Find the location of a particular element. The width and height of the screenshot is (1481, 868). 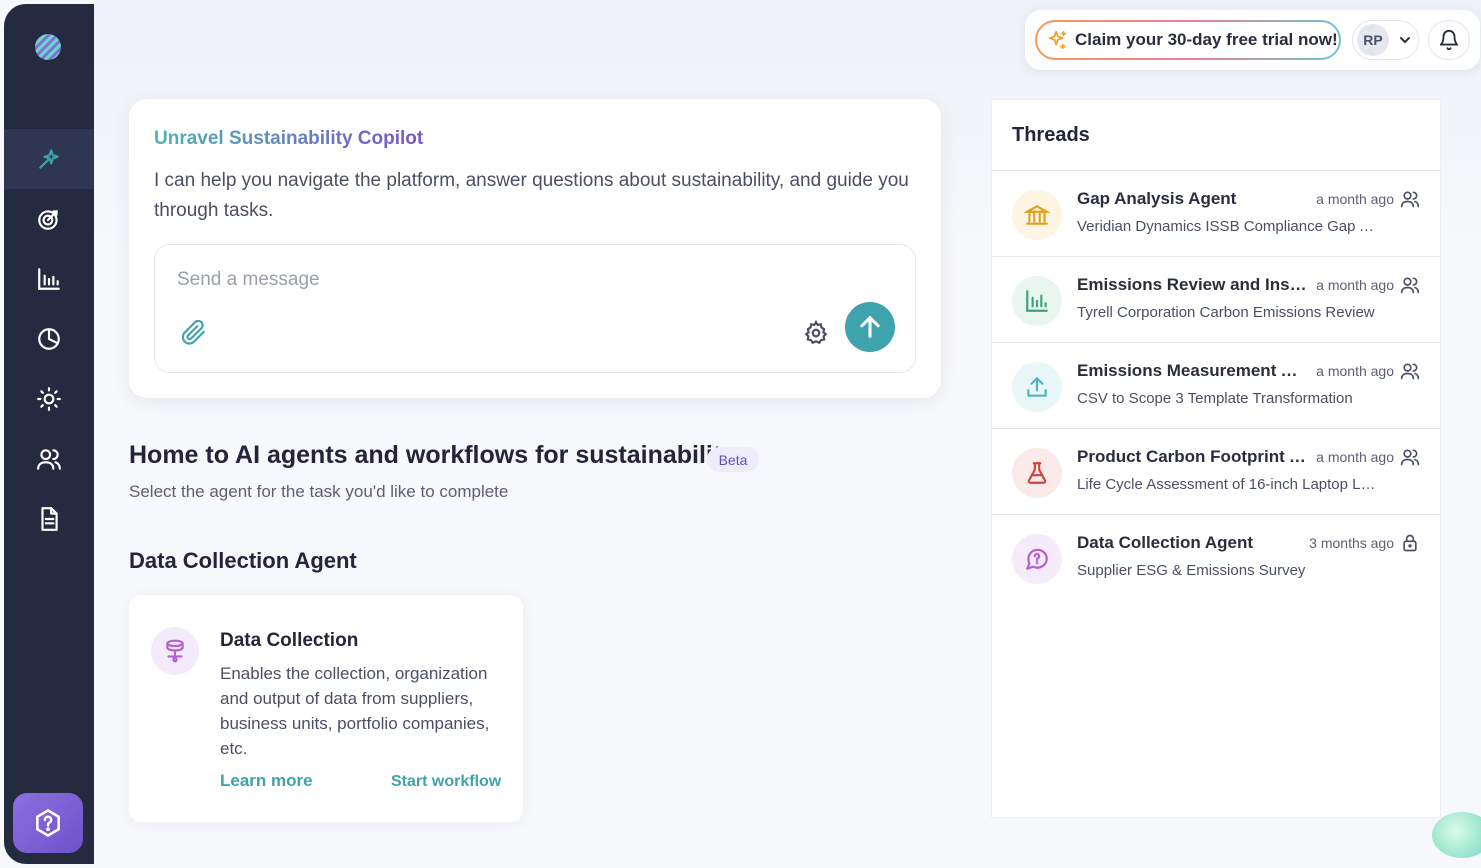

sun-icon is located at coordinates (49, 399).